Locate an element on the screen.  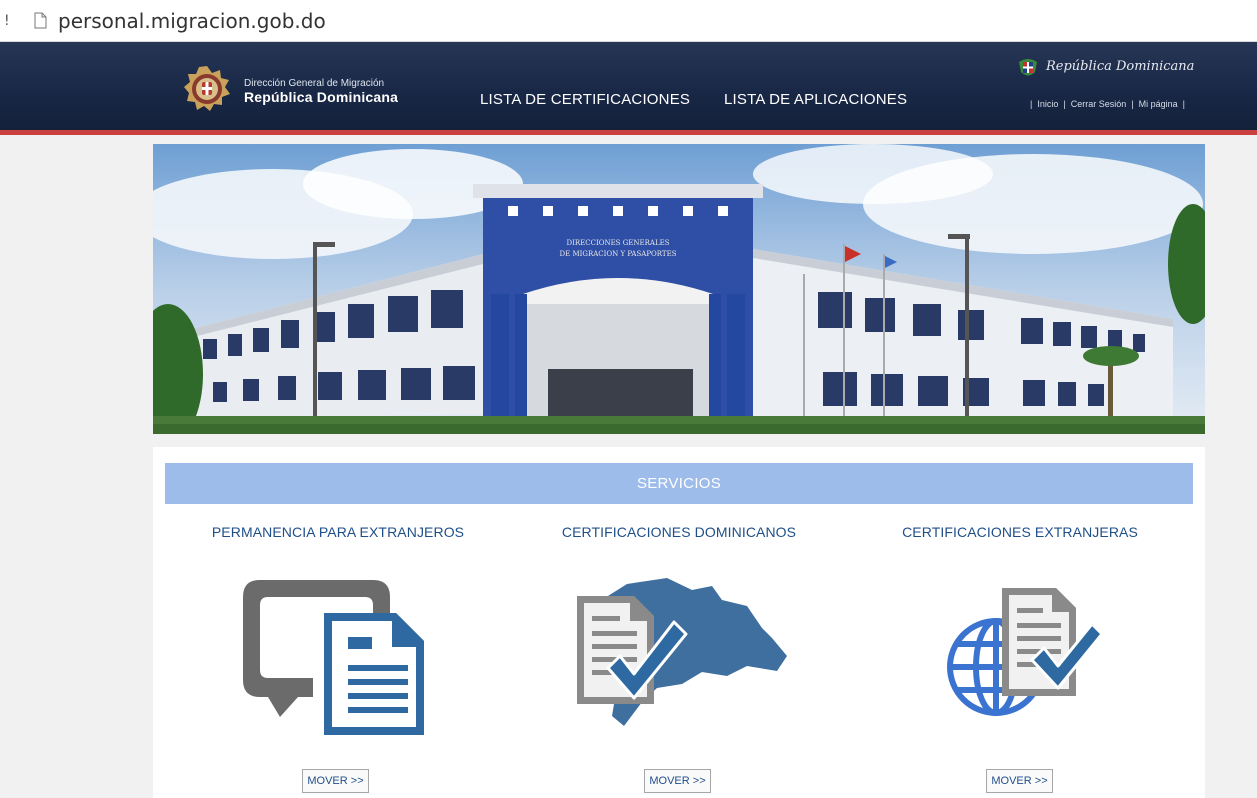
logo-subtitle: Dirección General de Migración is located at coordinates (314, 83).